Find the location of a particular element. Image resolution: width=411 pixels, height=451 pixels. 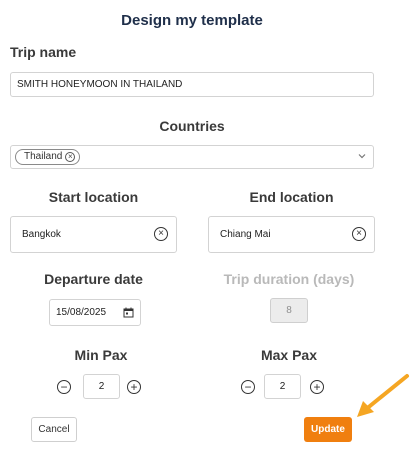

calendar-icon is located at coordinates (128, 312).